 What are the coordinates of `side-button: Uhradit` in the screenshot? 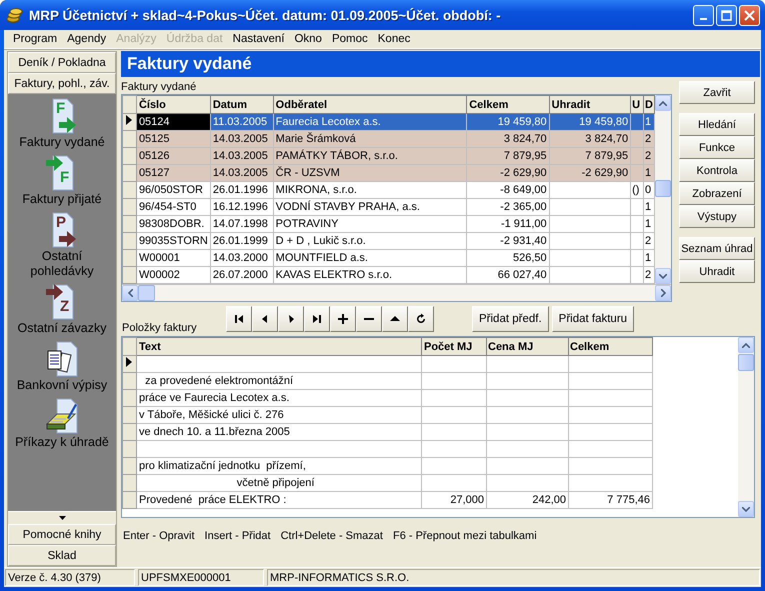 It's located at (717, 271).